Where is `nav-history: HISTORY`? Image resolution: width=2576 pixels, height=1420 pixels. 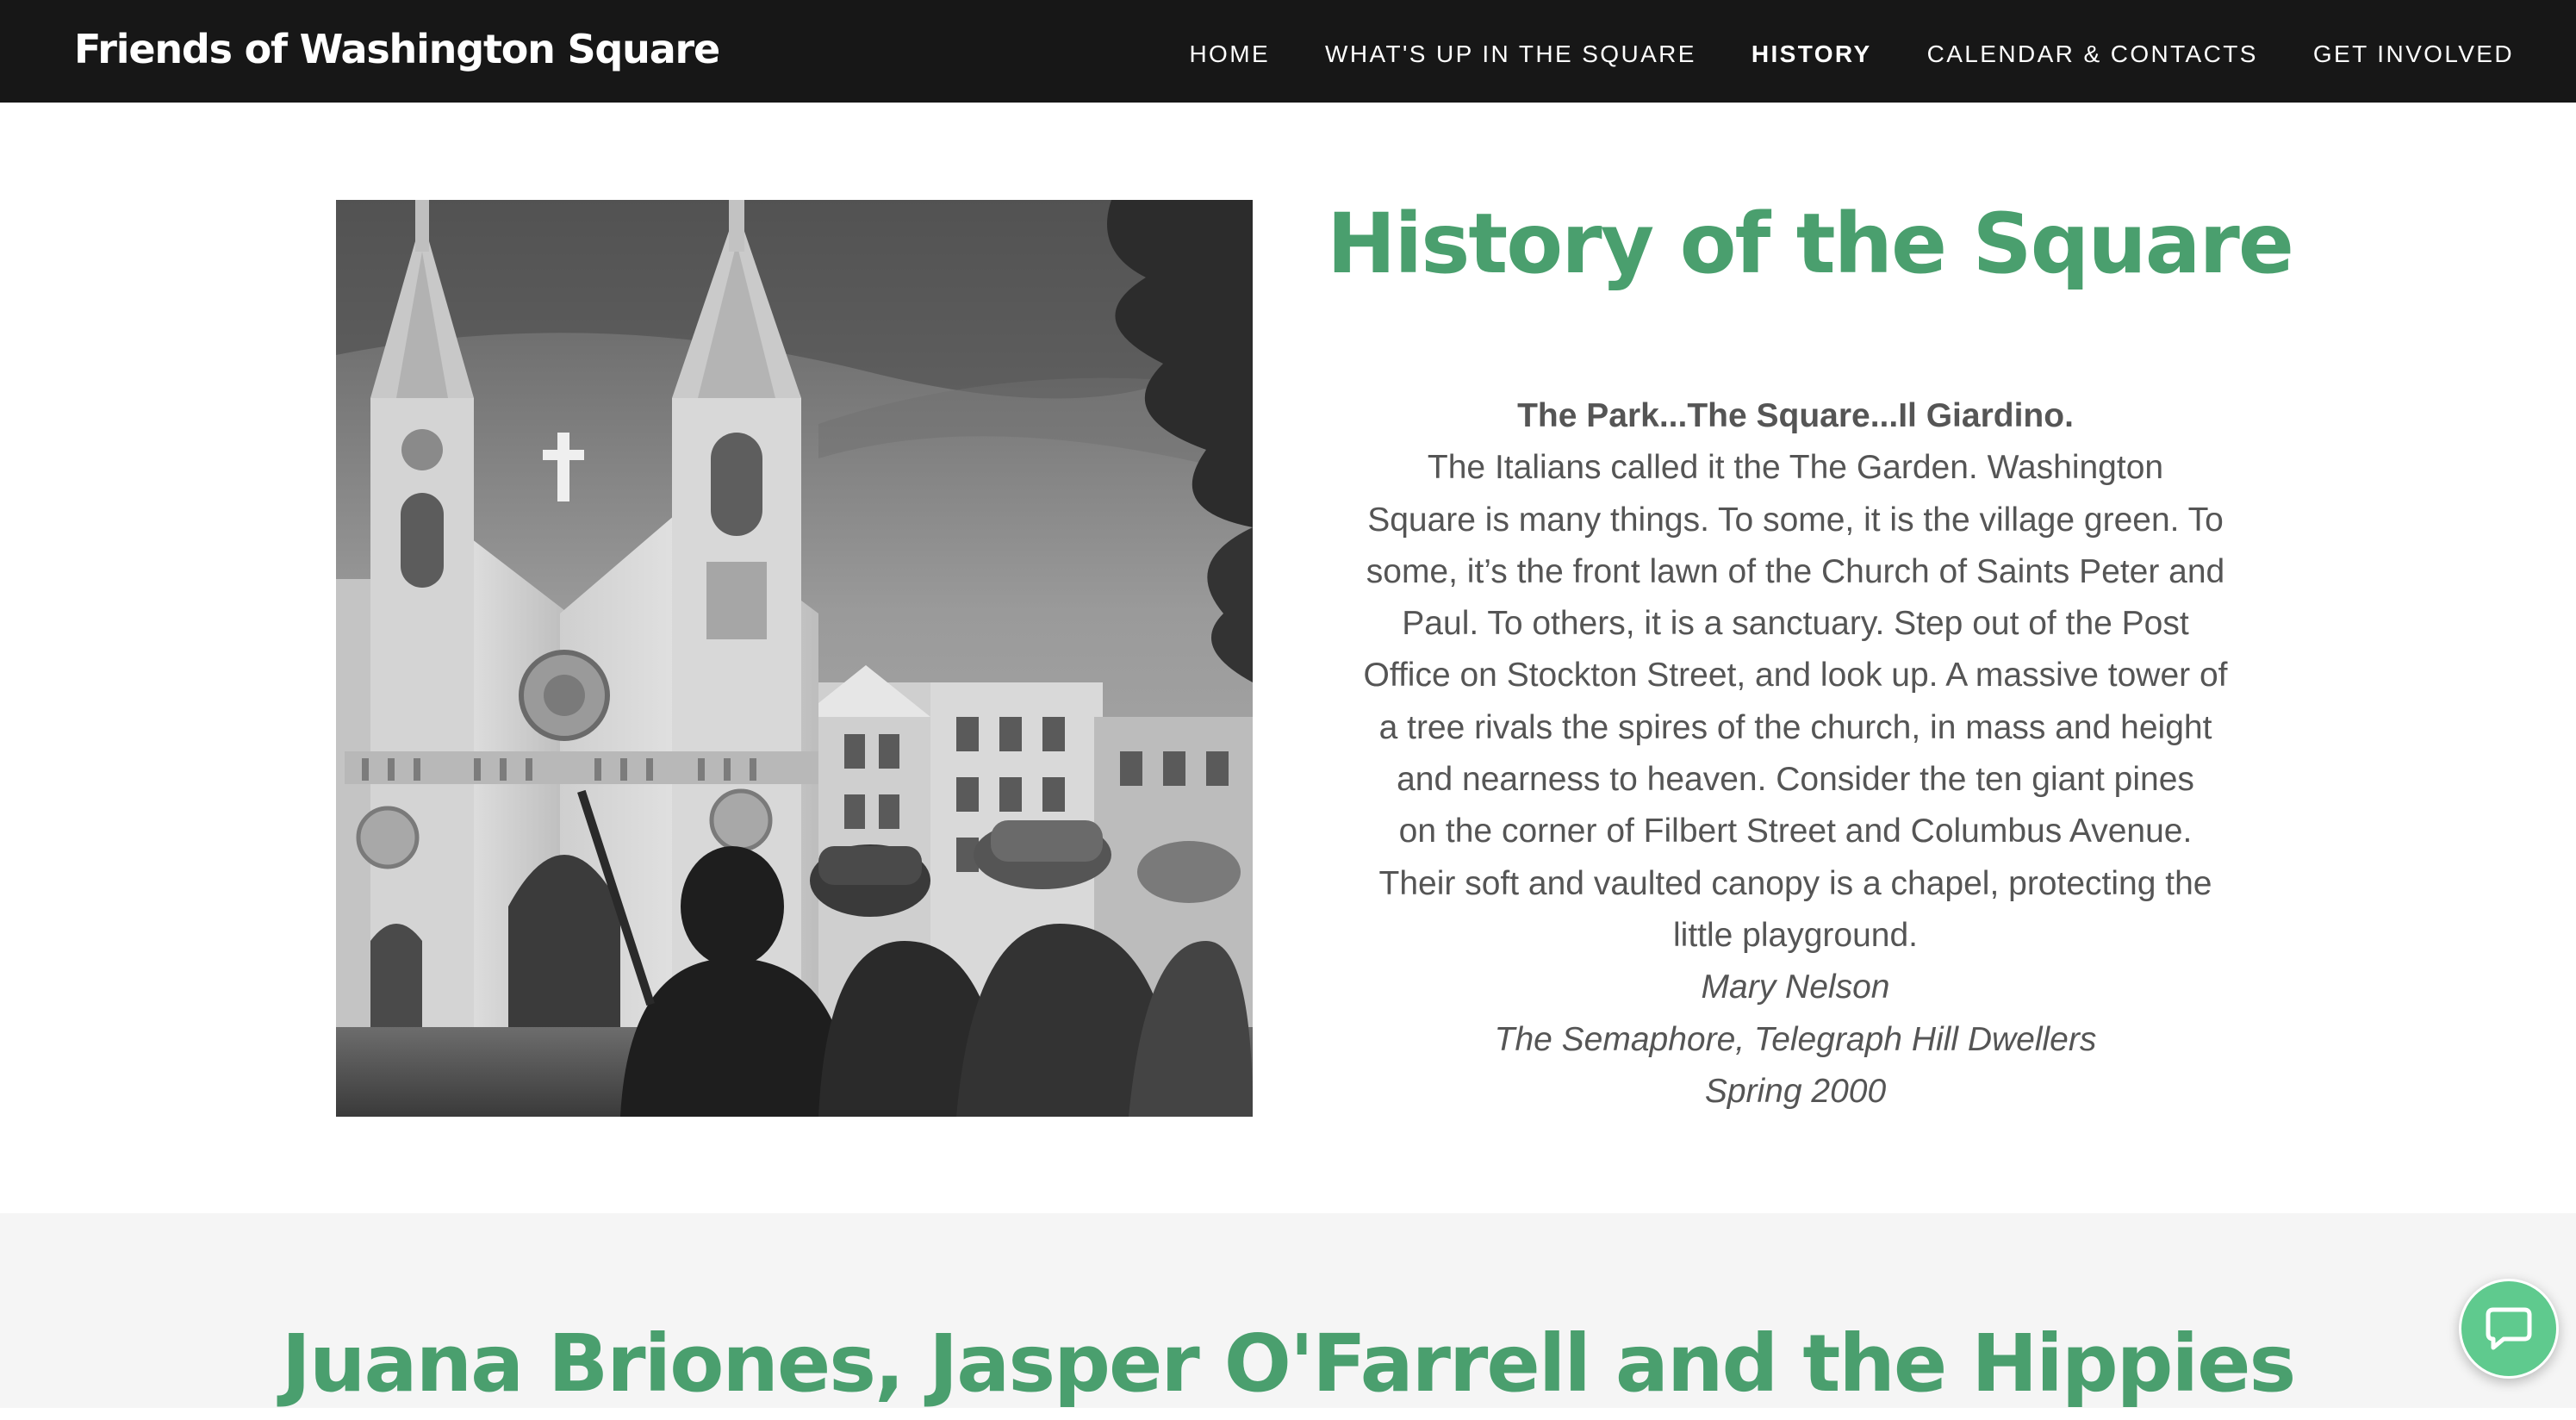
nav-history: HISTORY is located at coordinates (1812, 54).